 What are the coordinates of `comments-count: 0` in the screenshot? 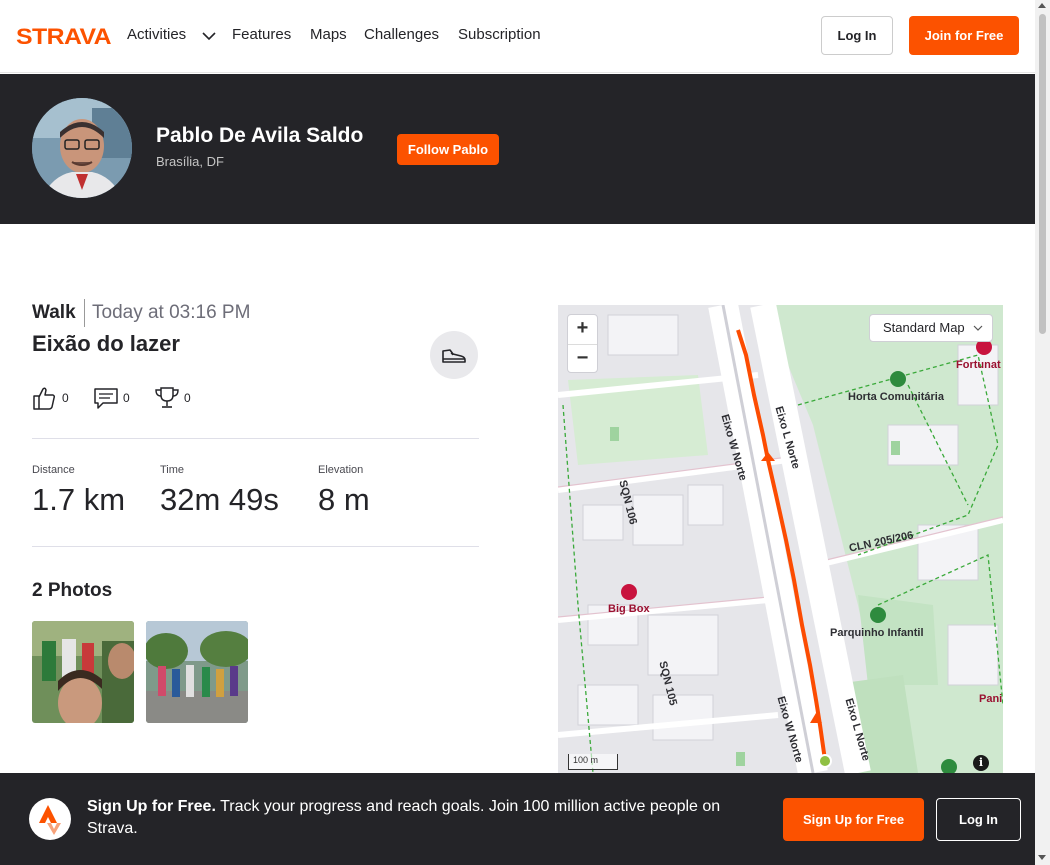 It's located at (126, 398).